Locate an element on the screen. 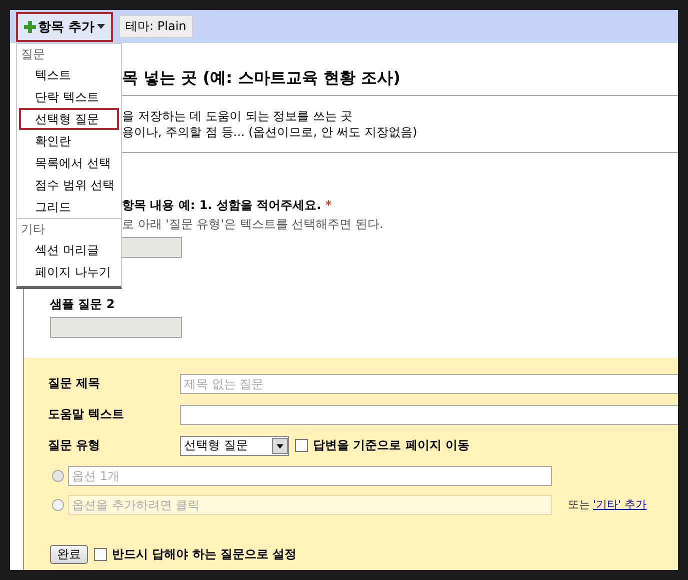 The width and height of the screenshot is (688, 580). menu-item: 그리드 is located at coordinates (69, 207).